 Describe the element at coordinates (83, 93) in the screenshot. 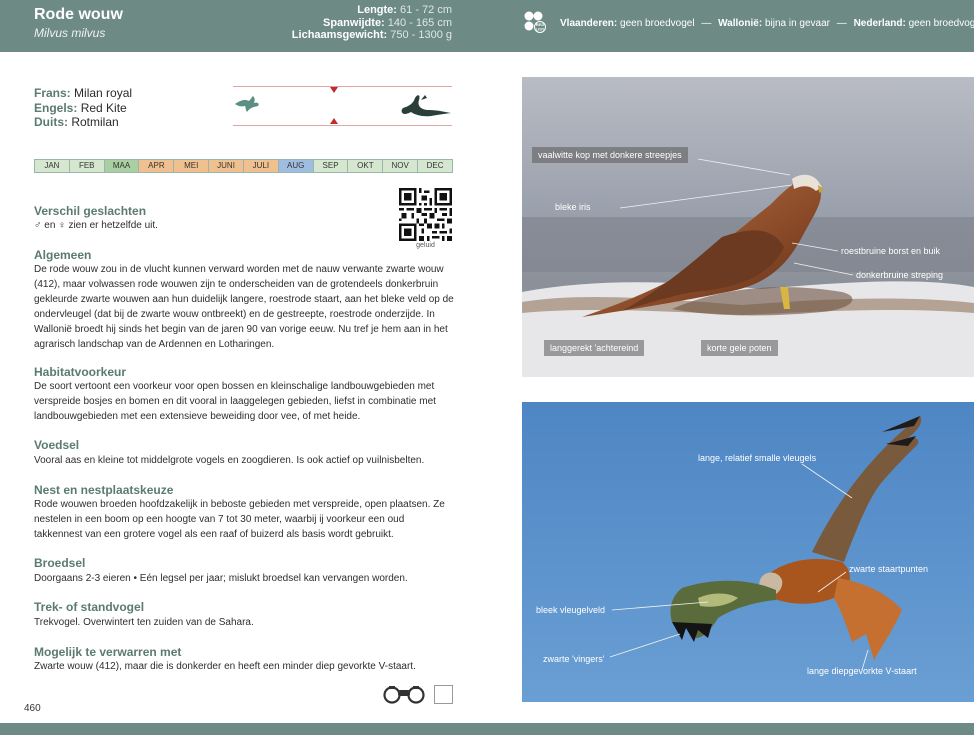

I see `name-french: Frans: Milan royal` at that location.